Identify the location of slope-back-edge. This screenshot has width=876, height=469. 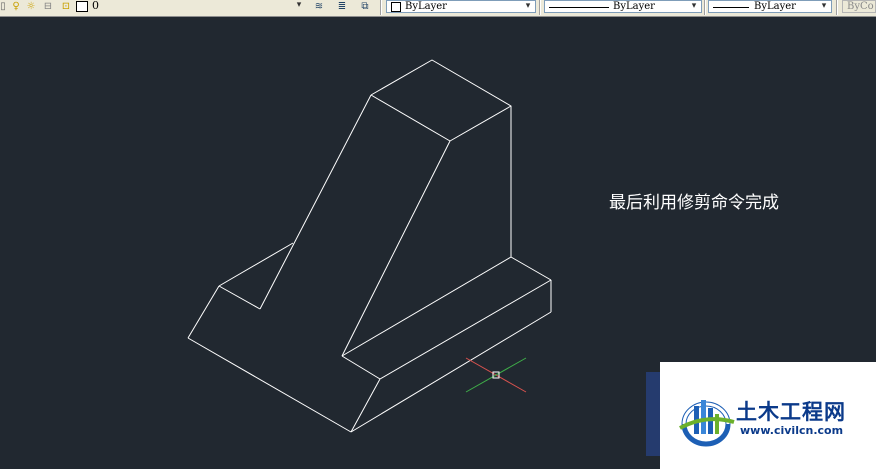
(315, 202).